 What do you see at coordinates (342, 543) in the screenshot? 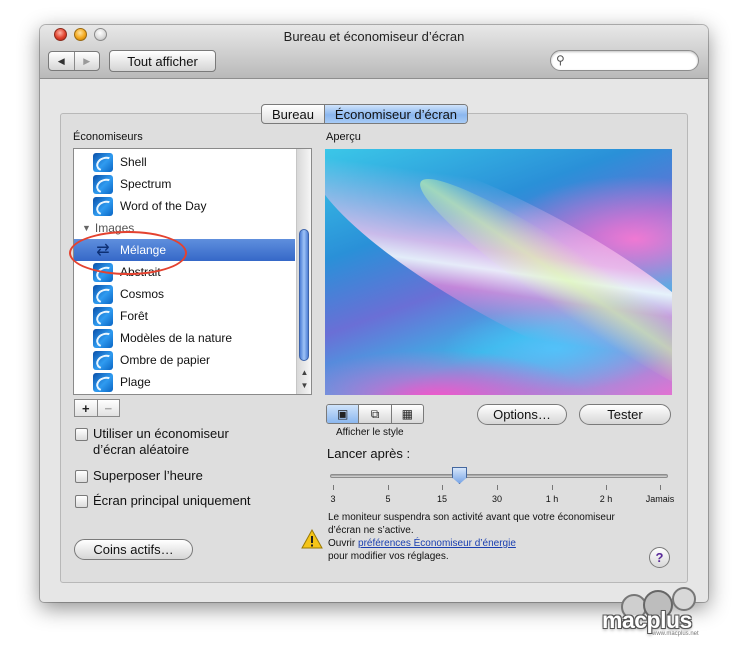
I see `notice-open-prefix: Ouvrir` at bounding box center [342, 543].